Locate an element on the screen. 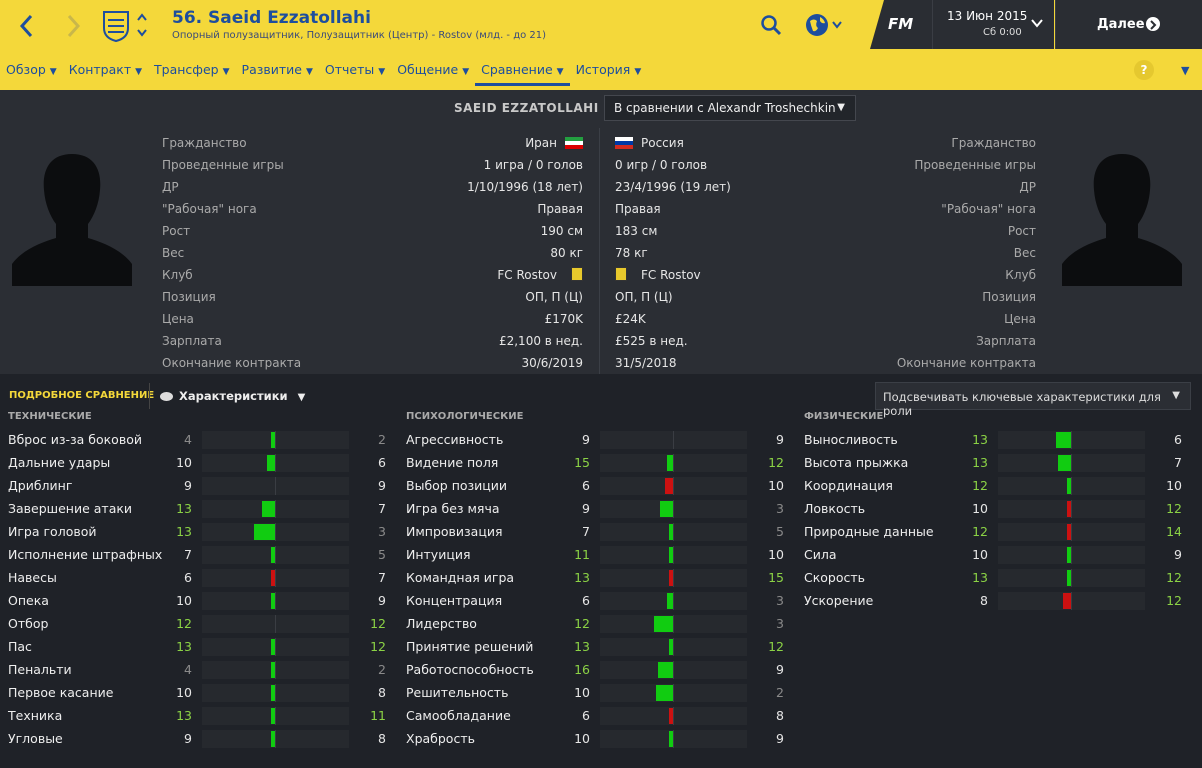 This screenshot has height=768, width=1202. left-player-value: 6 is located at coordinates (586, 485).